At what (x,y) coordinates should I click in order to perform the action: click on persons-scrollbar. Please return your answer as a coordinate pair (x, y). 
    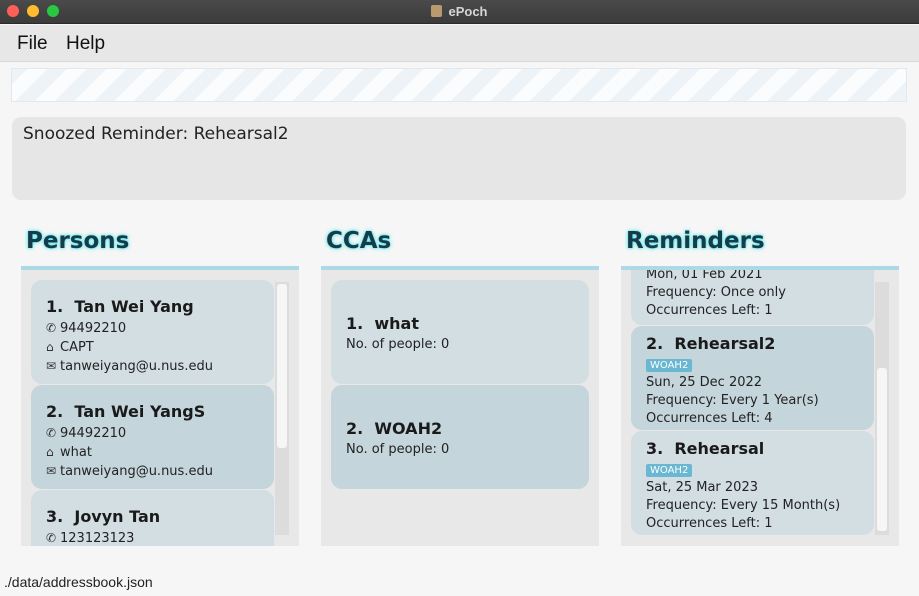
    Looking at the image, I should click on (282, 408).